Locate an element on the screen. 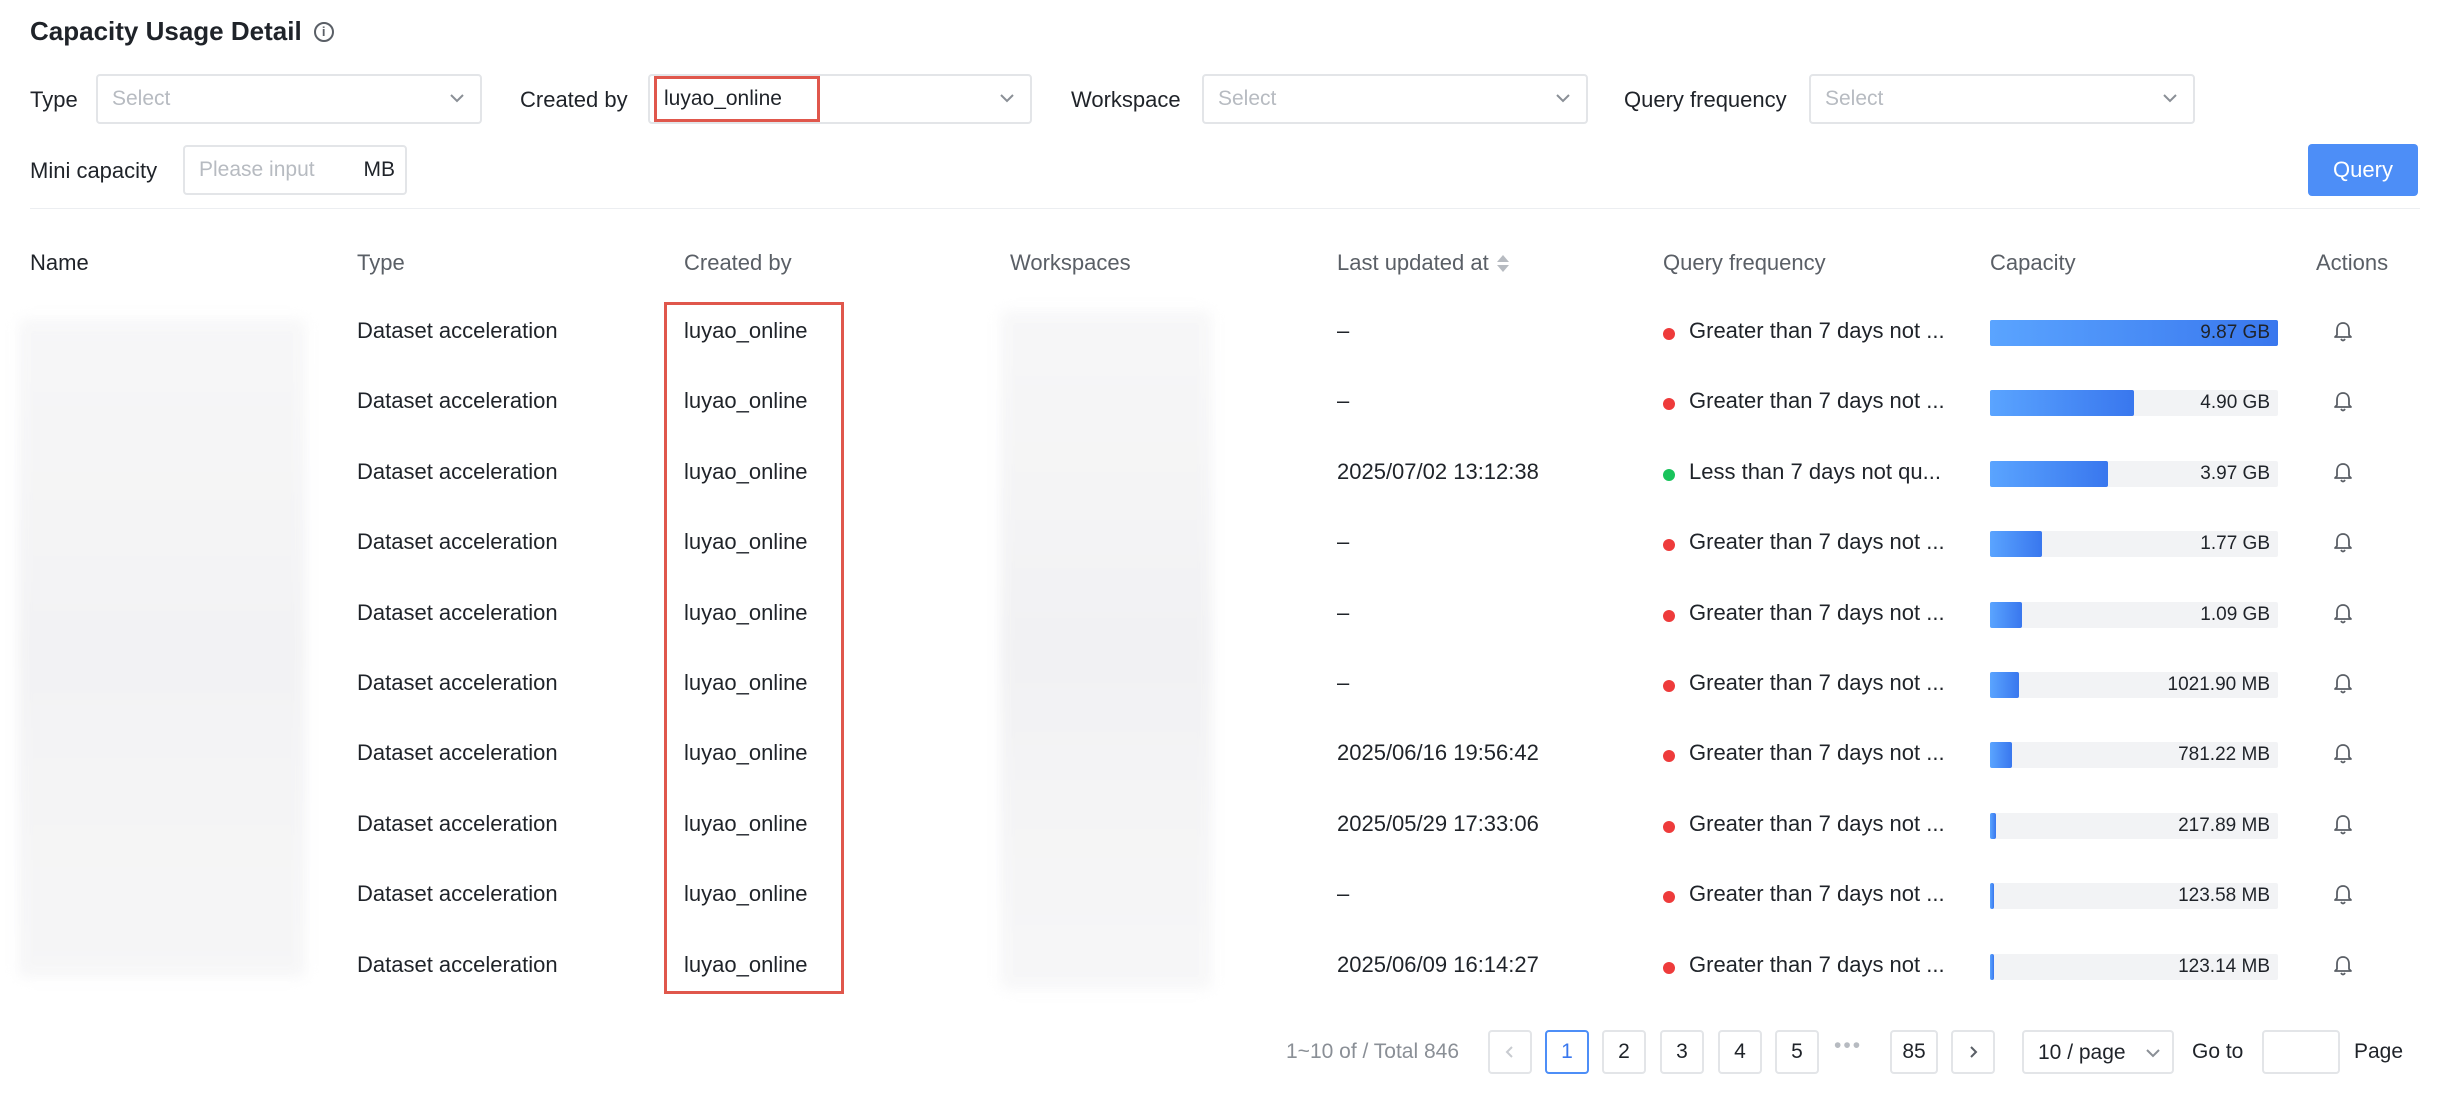  capacity-value: 9.87 GB is located at coordinates (2235, 332).